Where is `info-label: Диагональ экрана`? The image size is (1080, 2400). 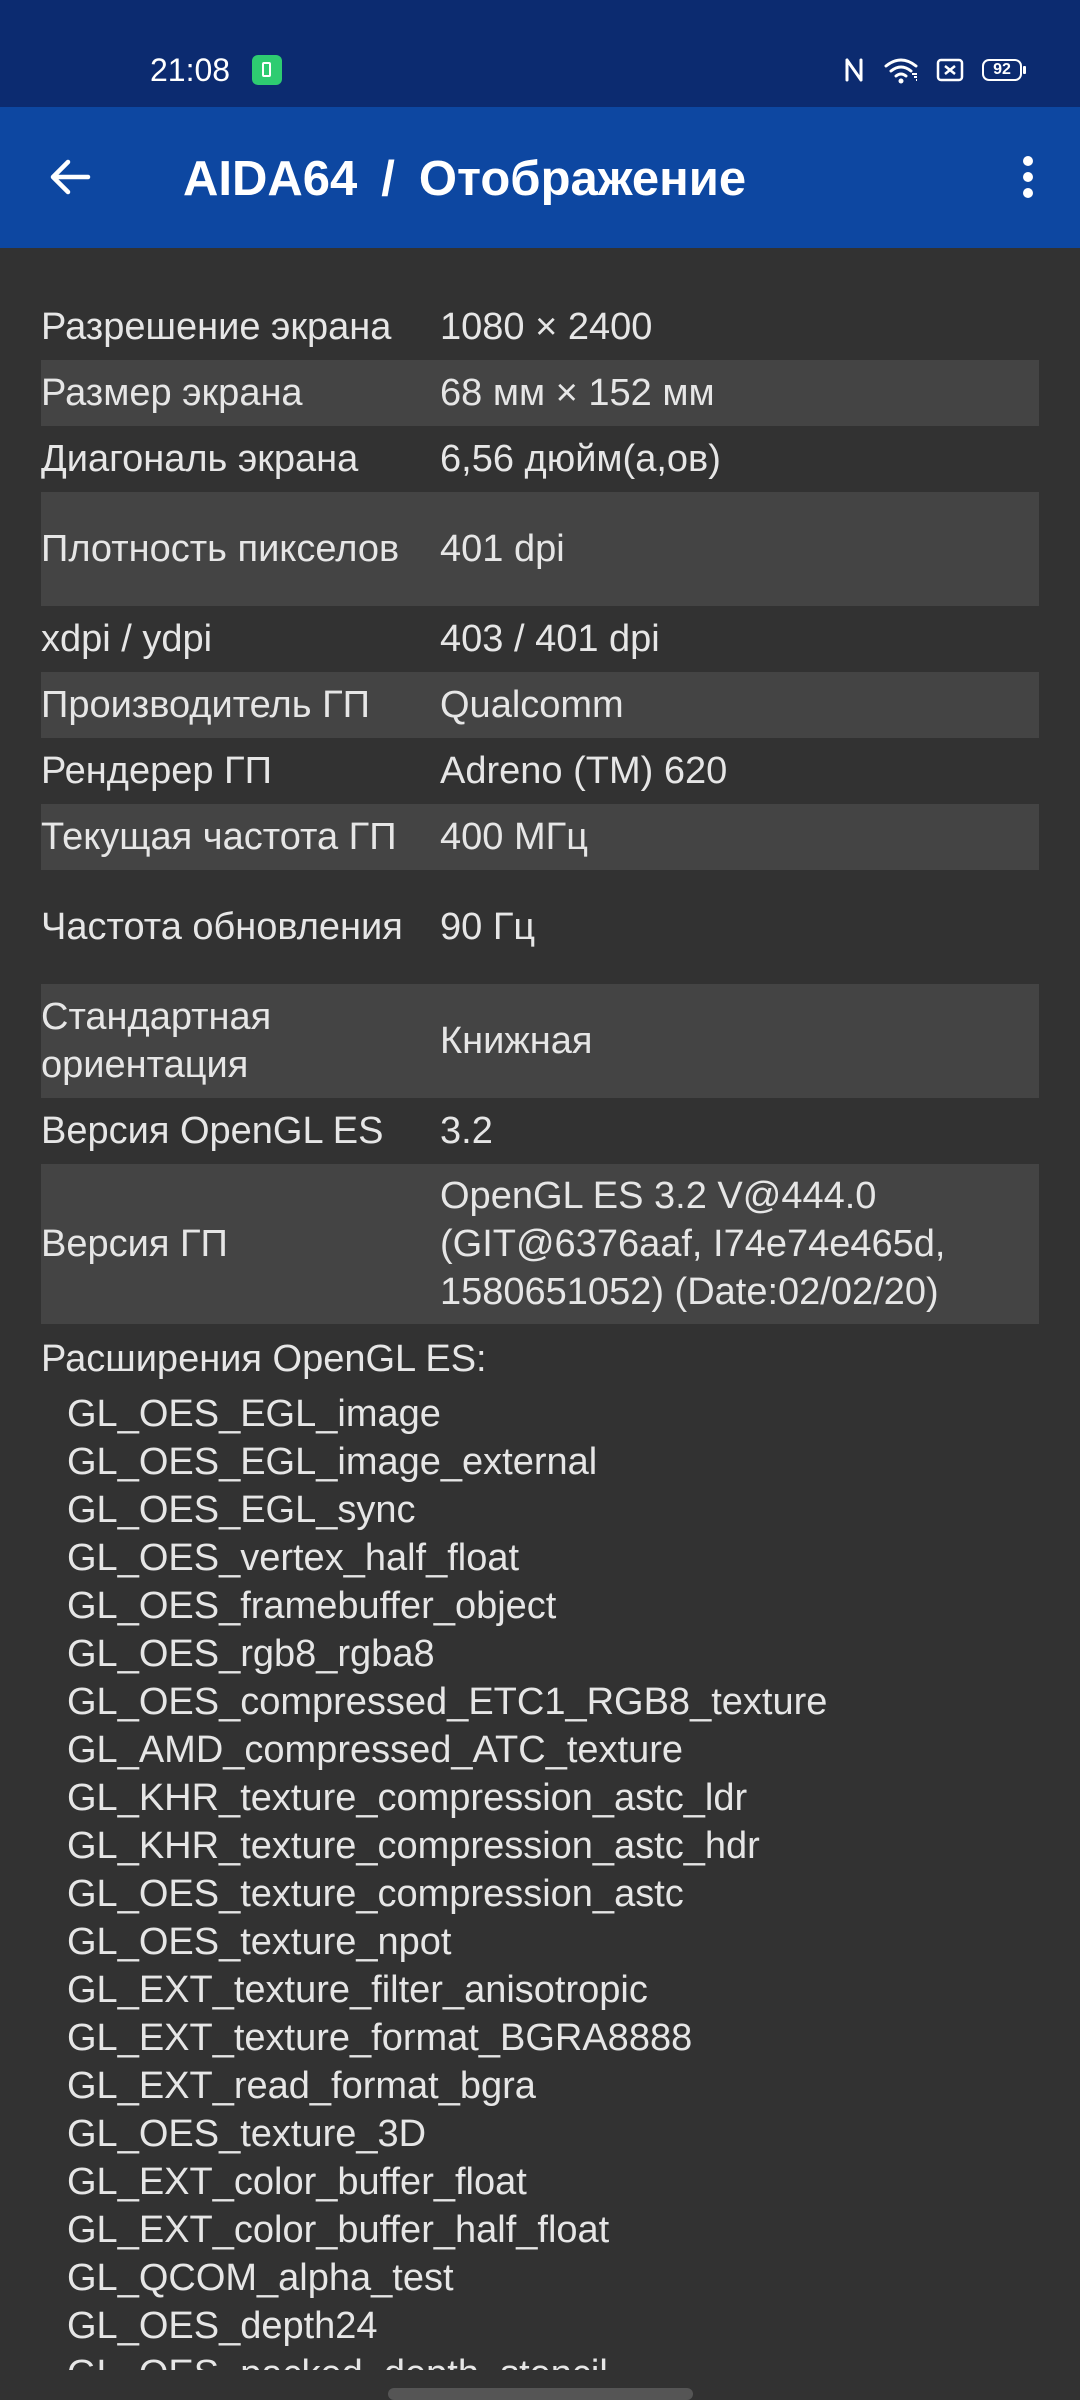 info-label: Диагональ экрана is located at coordinates (200, 459).